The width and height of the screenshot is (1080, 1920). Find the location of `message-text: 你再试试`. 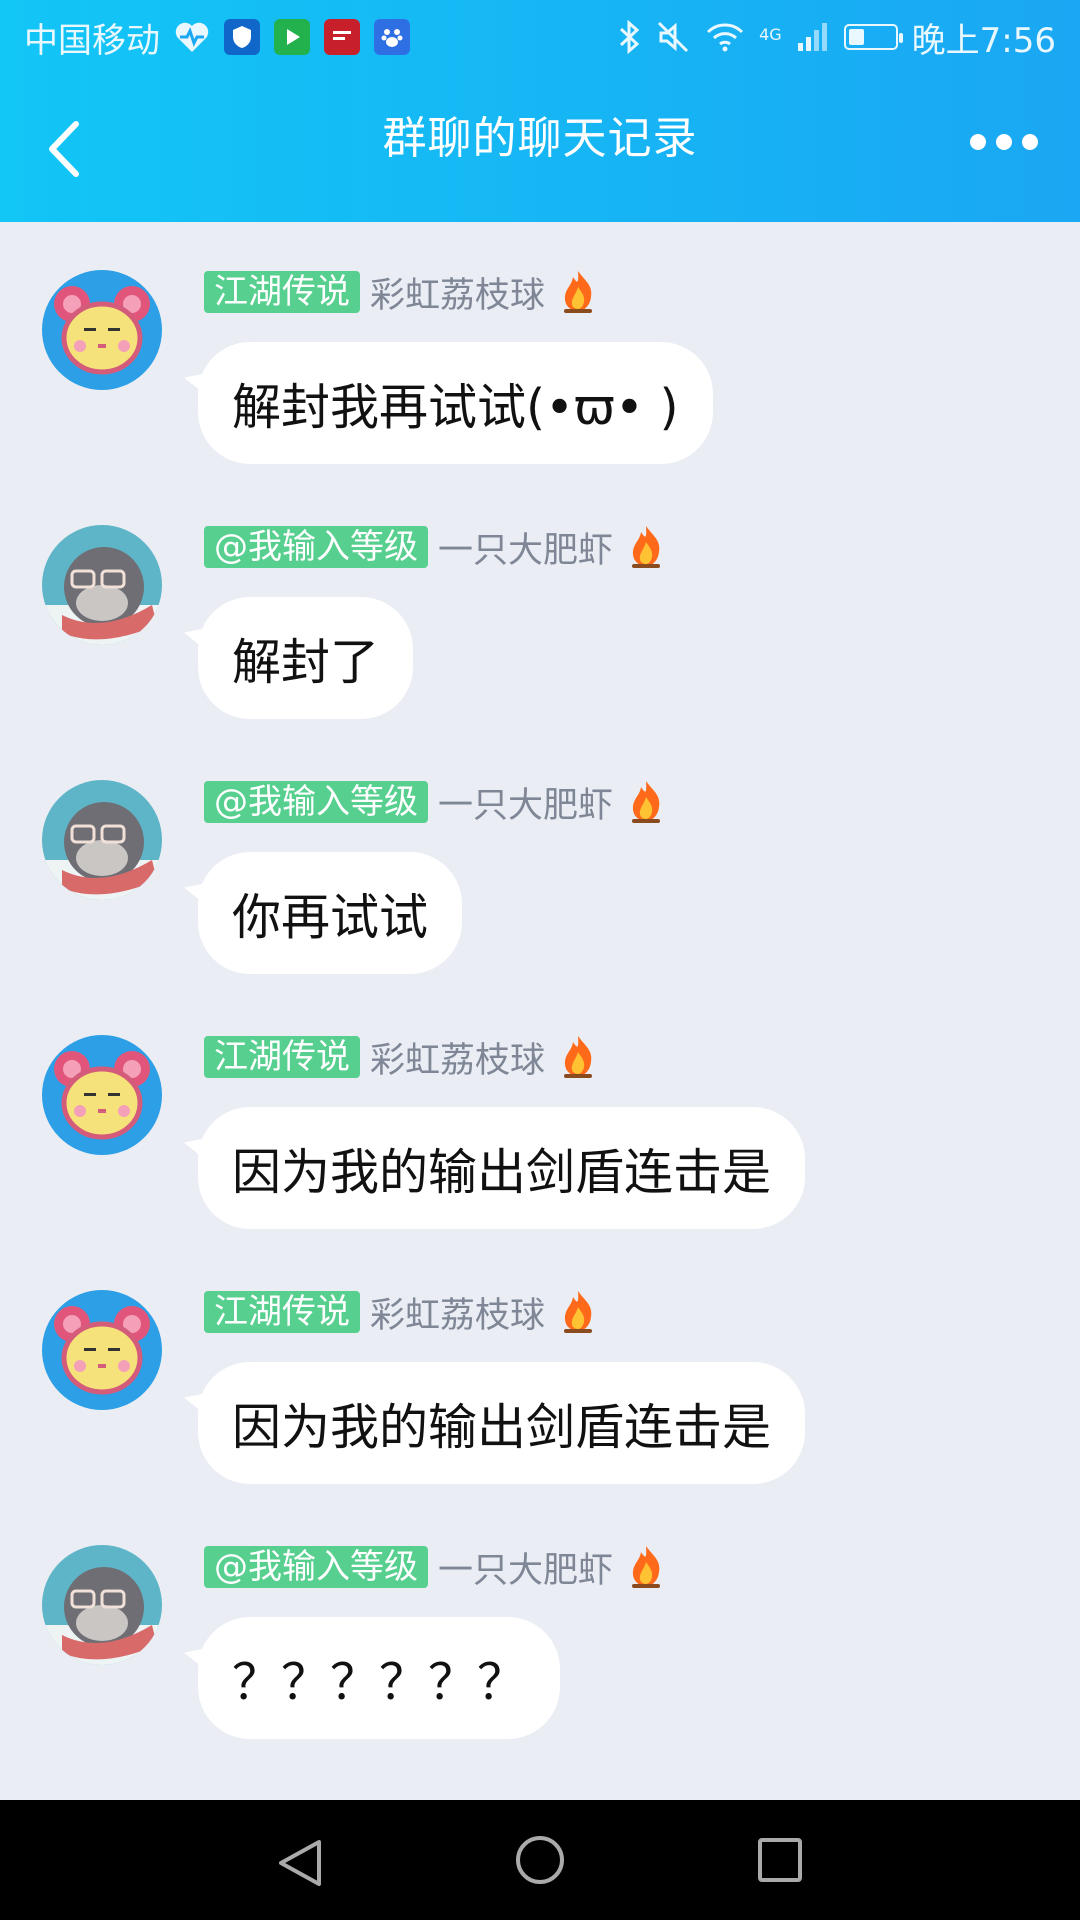

message-text: 你再试试 is located at coordinates (330, 917).